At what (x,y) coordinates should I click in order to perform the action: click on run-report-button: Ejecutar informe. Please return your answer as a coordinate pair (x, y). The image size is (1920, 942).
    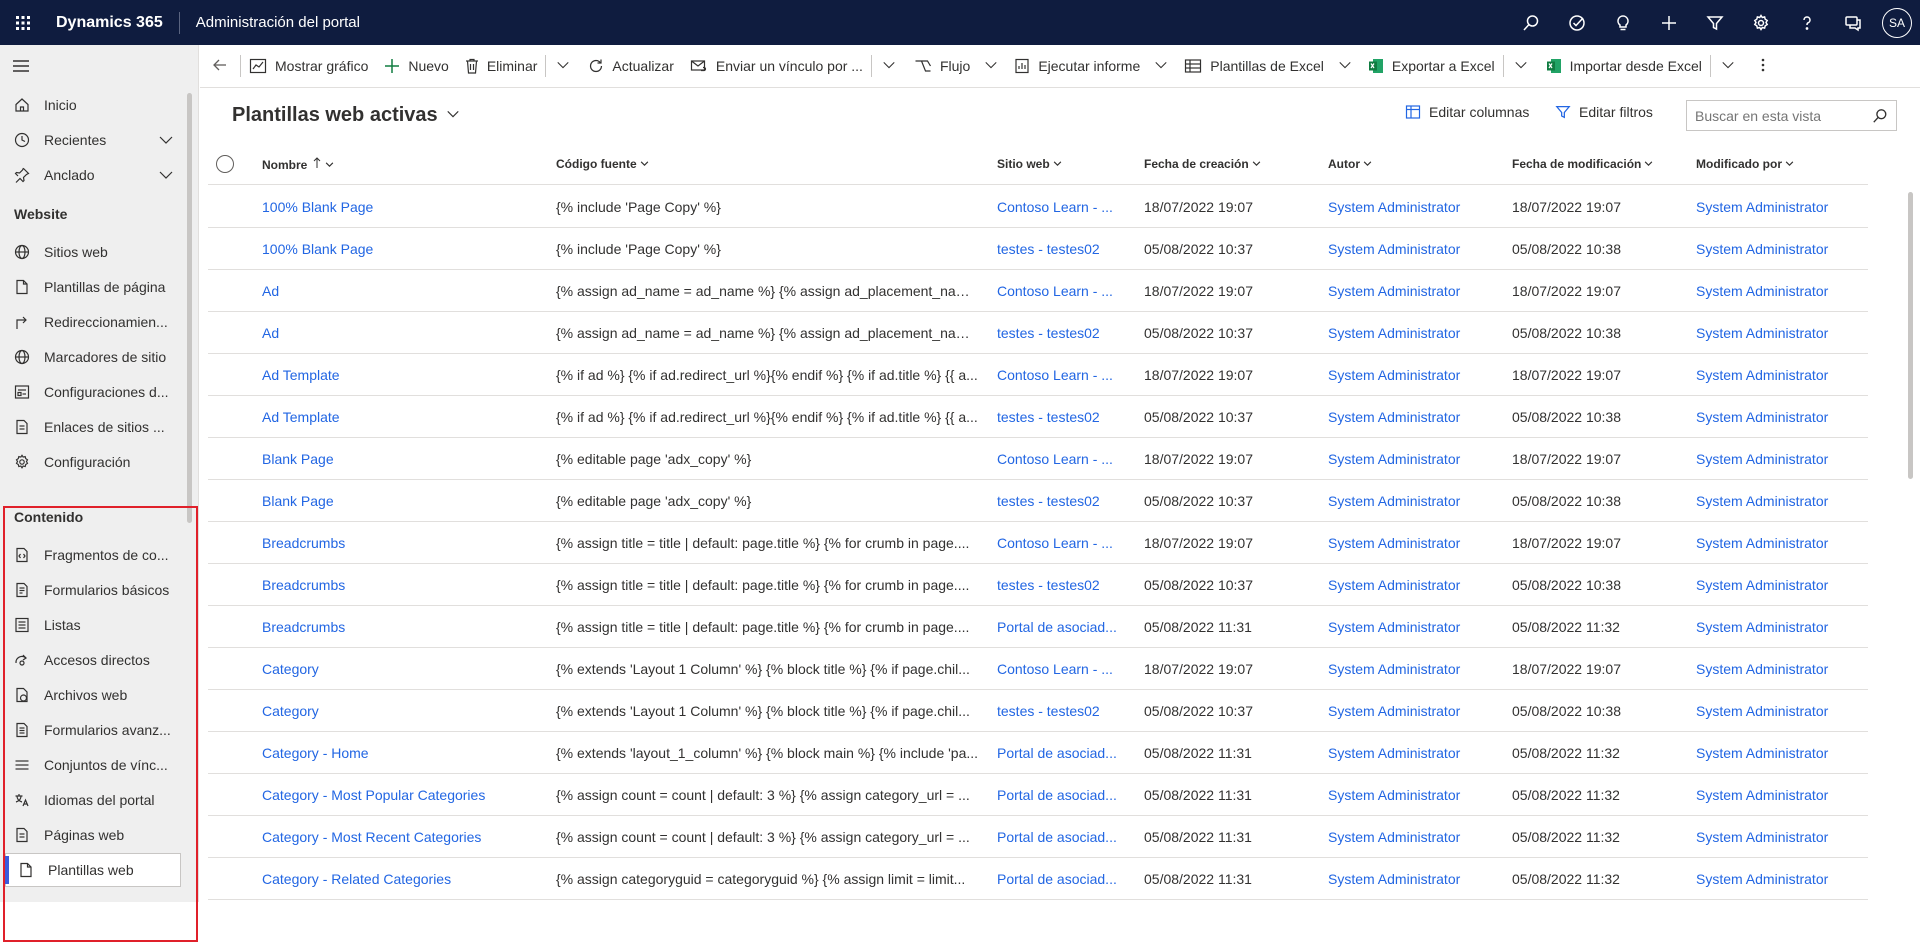
    Looking at the image, I should click on (1091, 66).